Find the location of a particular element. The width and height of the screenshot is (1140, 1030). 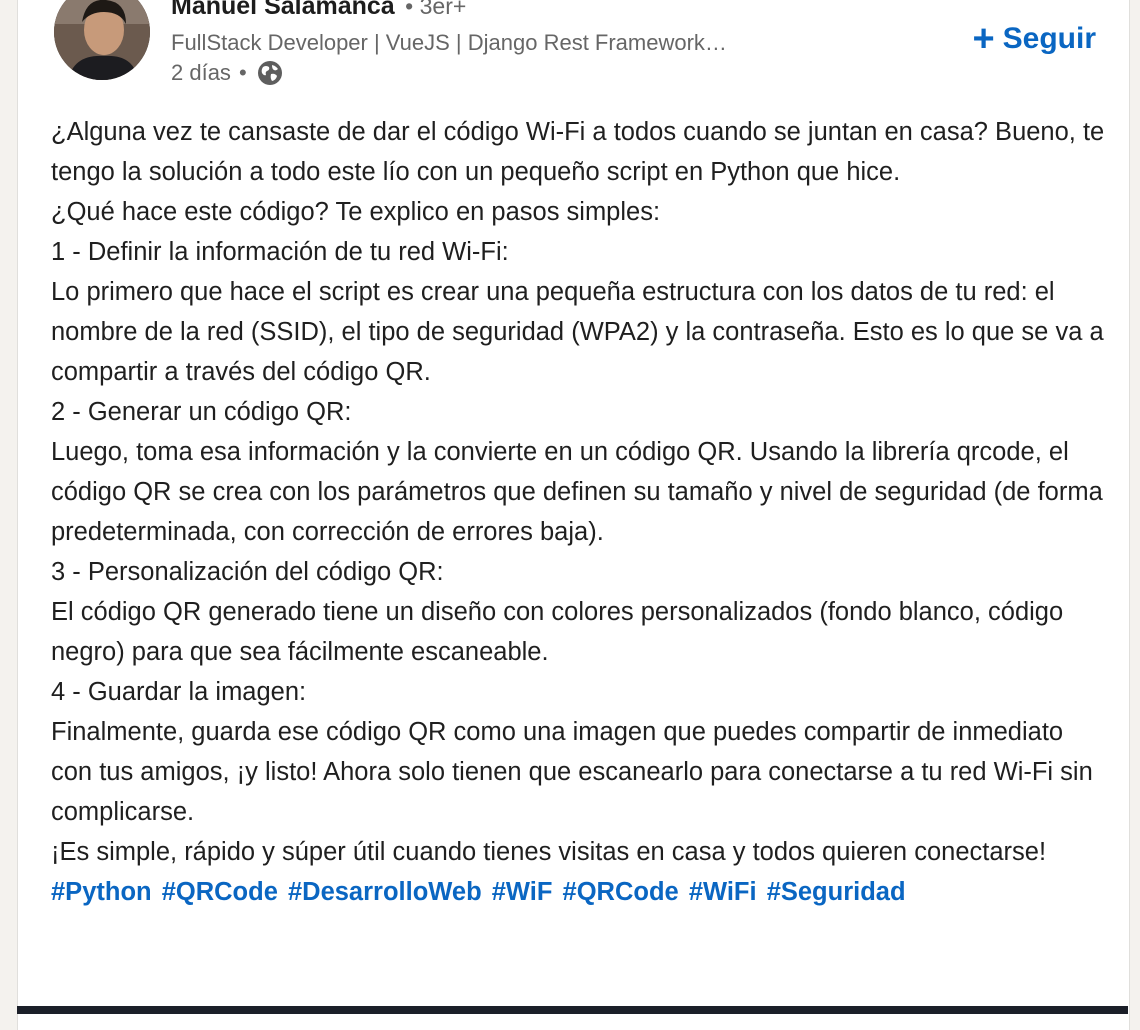

post-time: 2 días is located at coordinates (201, 72).